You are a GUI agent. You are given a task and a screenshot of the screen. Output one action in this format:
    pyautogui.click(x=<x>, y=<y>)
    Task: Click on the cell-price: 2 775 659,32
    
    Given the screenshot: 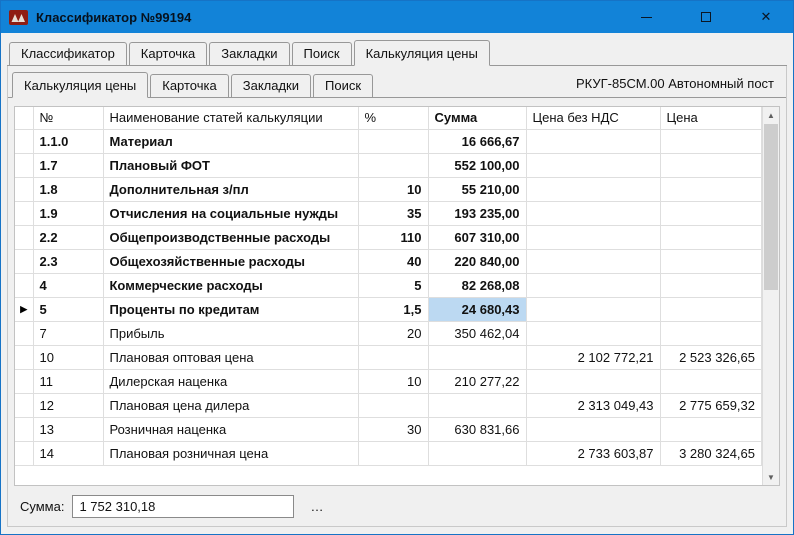 What is the action you would take?
    pyautogui.click(x=711, y=405)
    